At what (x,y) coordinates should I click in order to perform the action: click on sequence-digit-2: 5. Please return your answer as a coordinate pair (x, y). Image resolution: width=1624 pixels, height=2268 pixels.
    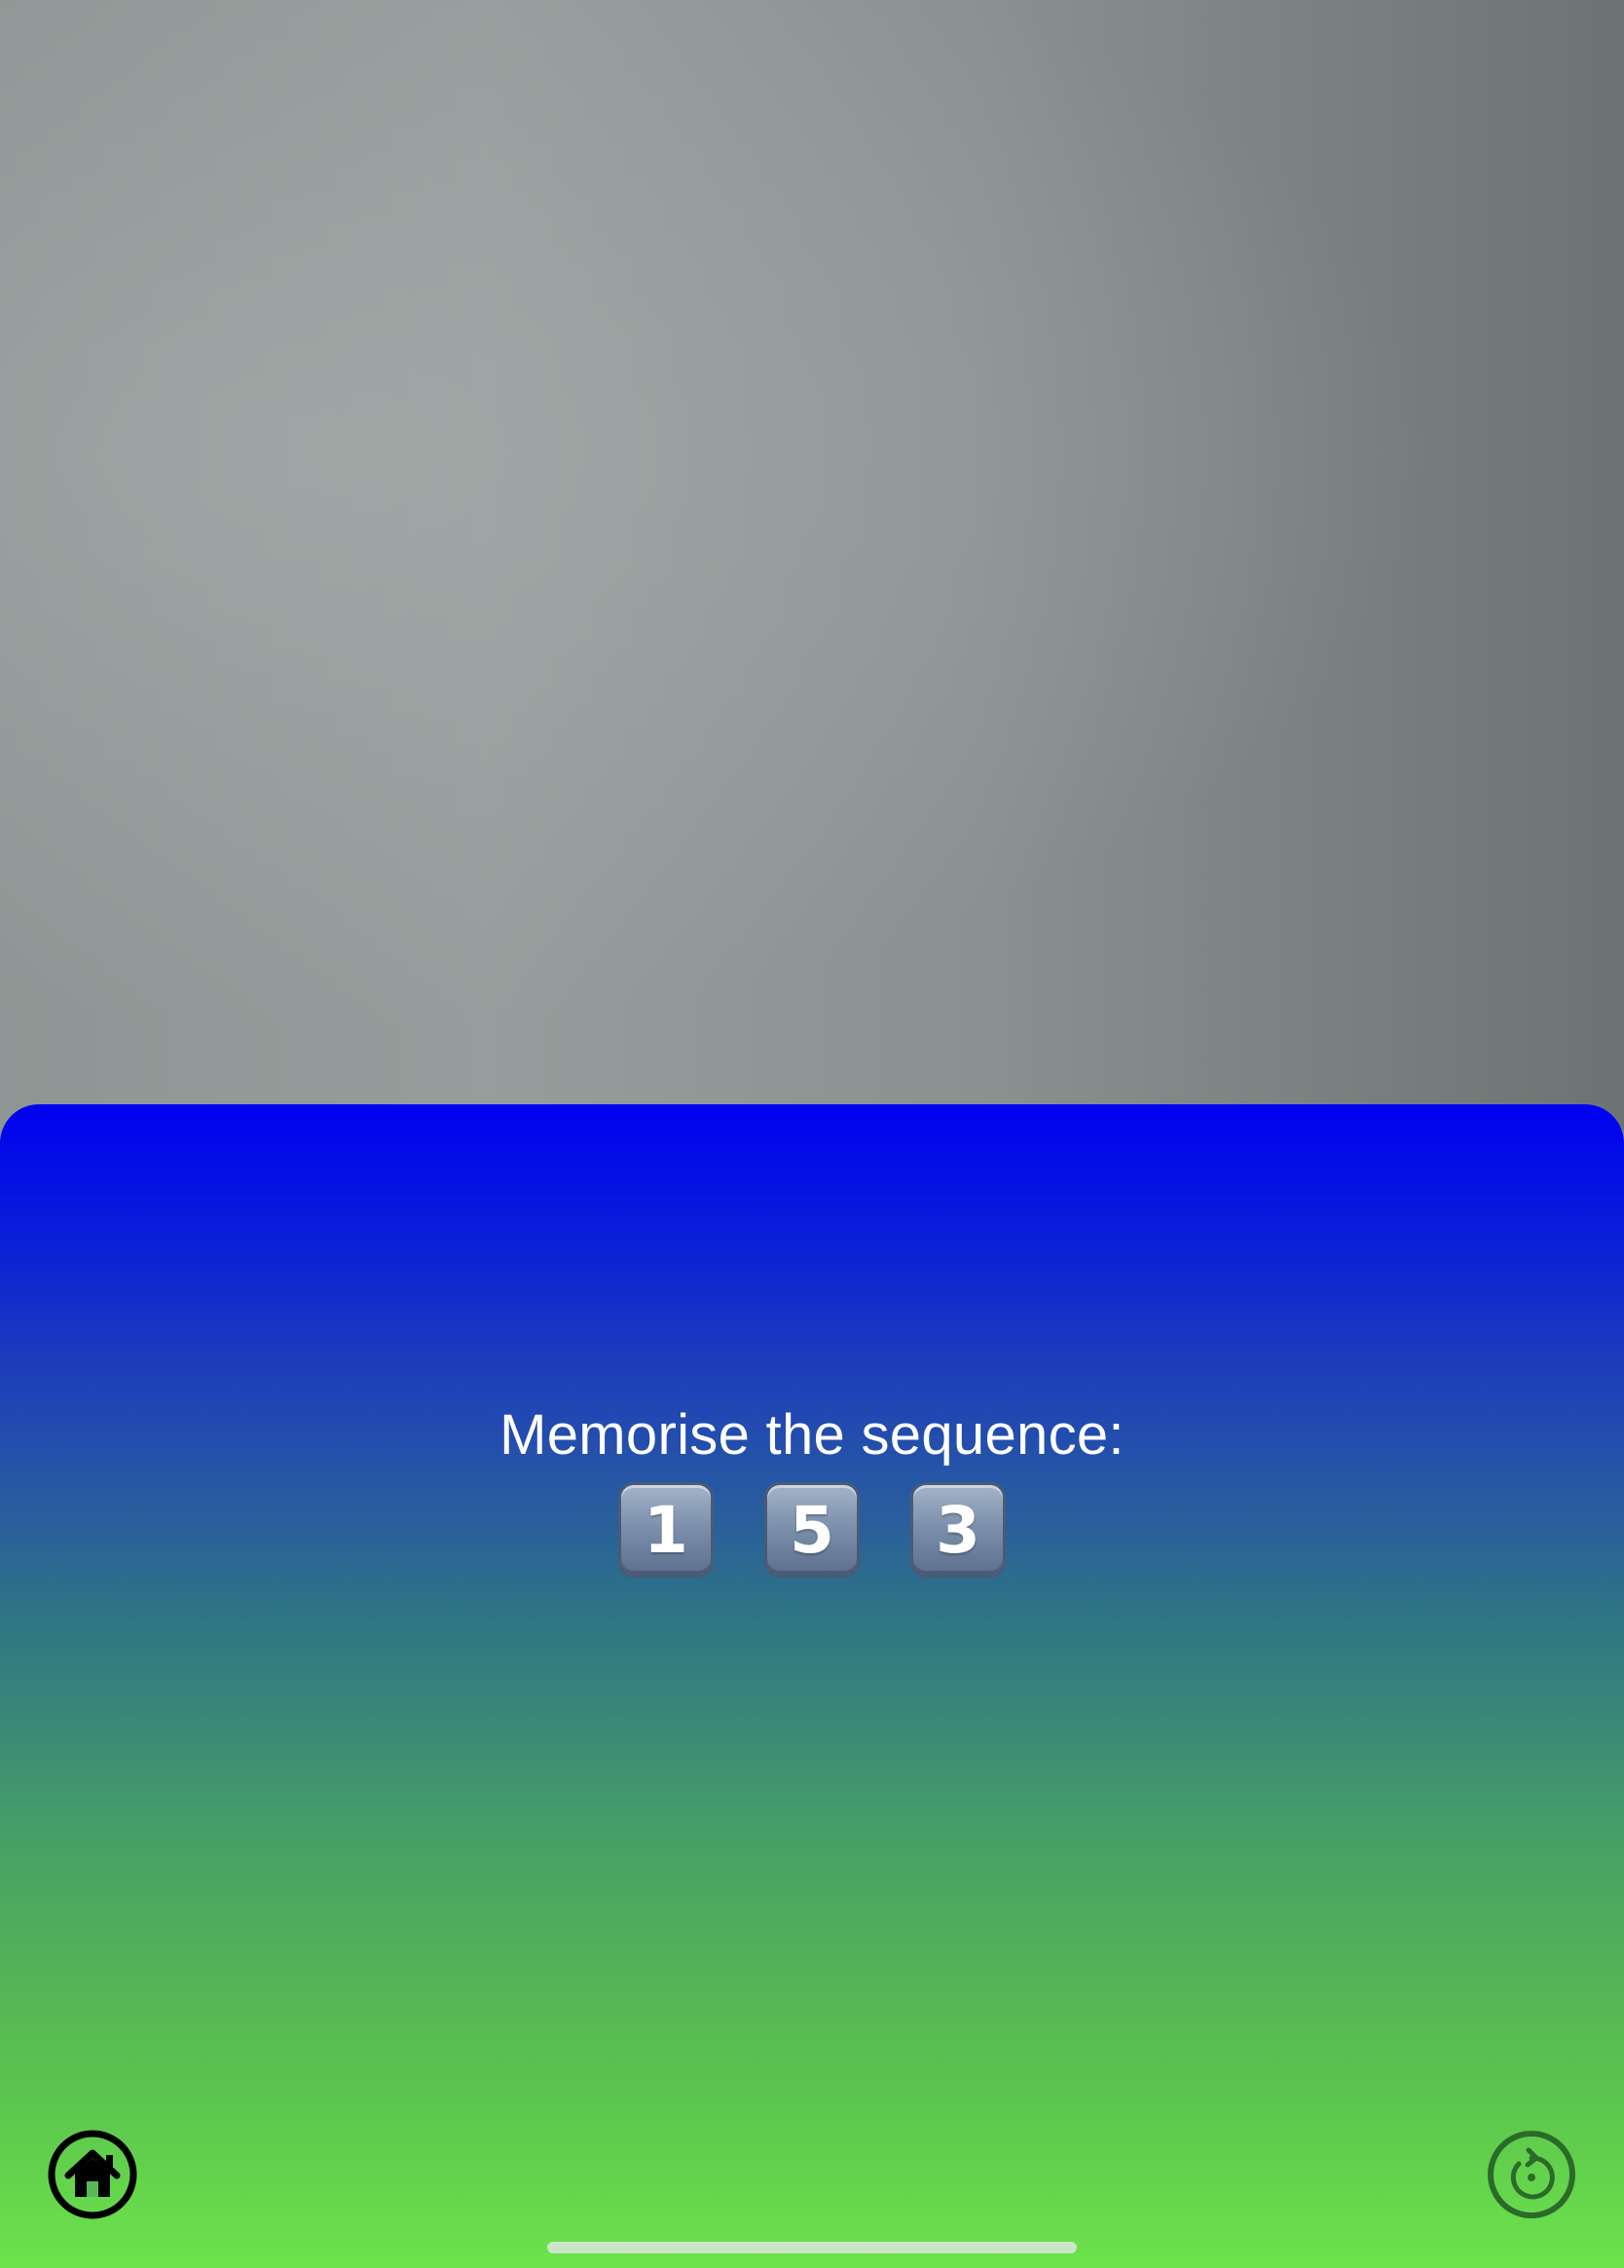
    Looking at the image, I should click on (812, 1530).